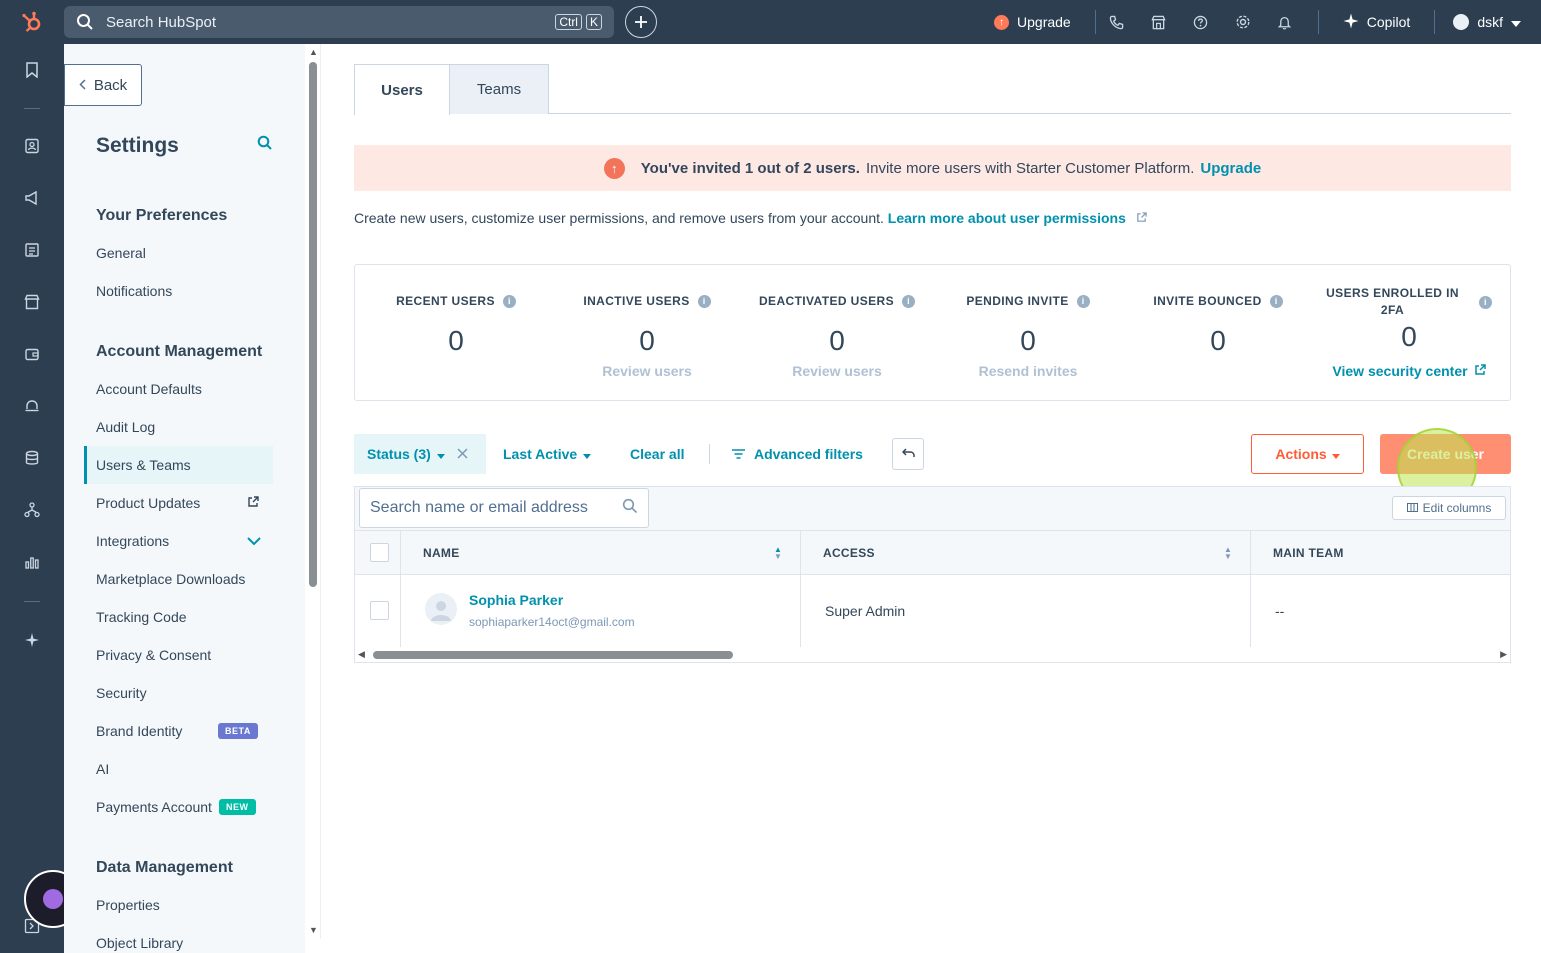 Image resolution: width=1541 pixels, height=953 pixels. I want to click on phone-icon, so click(1117, 22).